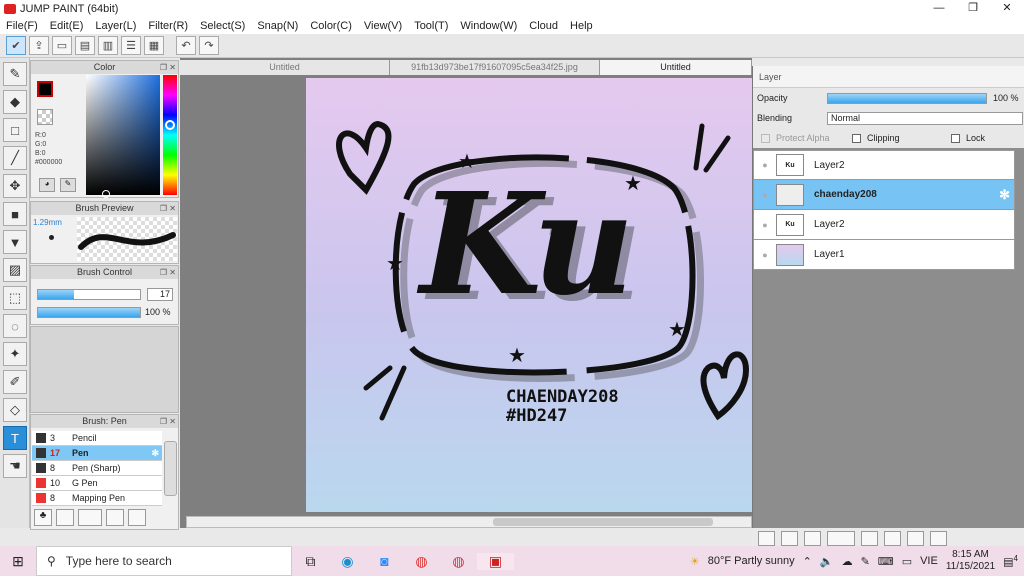  Describe the element at coordinates (970, 561) in the screenshot. I see `clock: 8:15 AM 11/15/2021` at that location.